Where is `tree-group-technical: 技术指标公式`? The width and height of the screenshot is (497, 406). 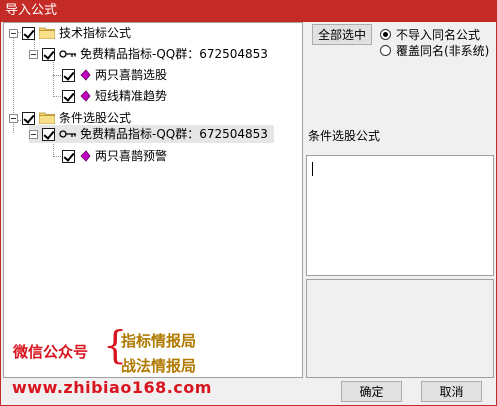
tree-group-technical: 技术指标公式 is located at coordinates (70, 33).